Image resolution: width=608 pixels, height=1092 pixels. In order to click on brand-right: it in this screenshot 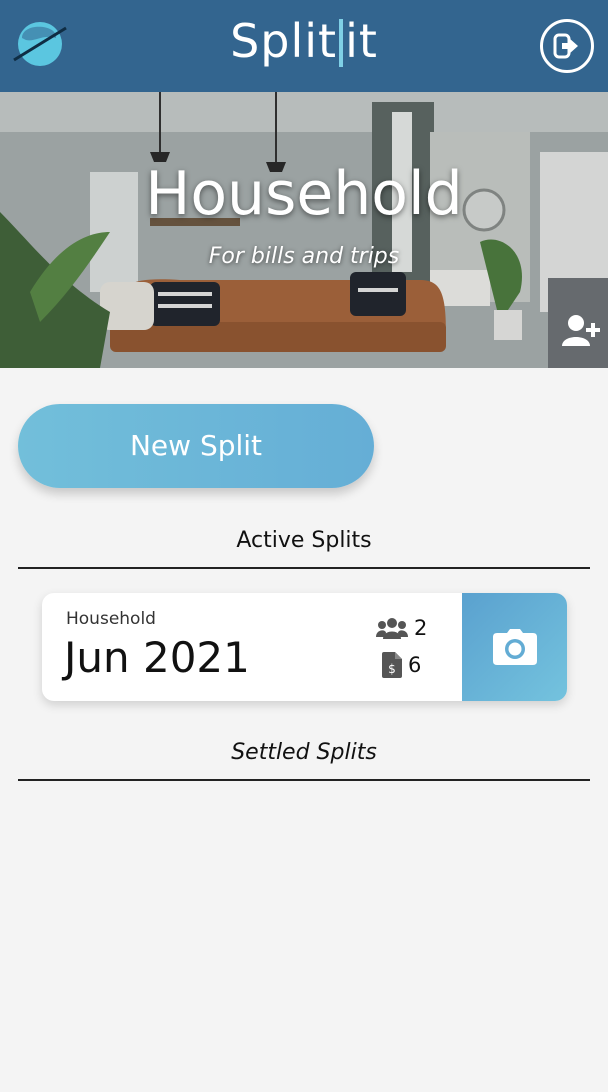, I will do `click(361, 41)`.